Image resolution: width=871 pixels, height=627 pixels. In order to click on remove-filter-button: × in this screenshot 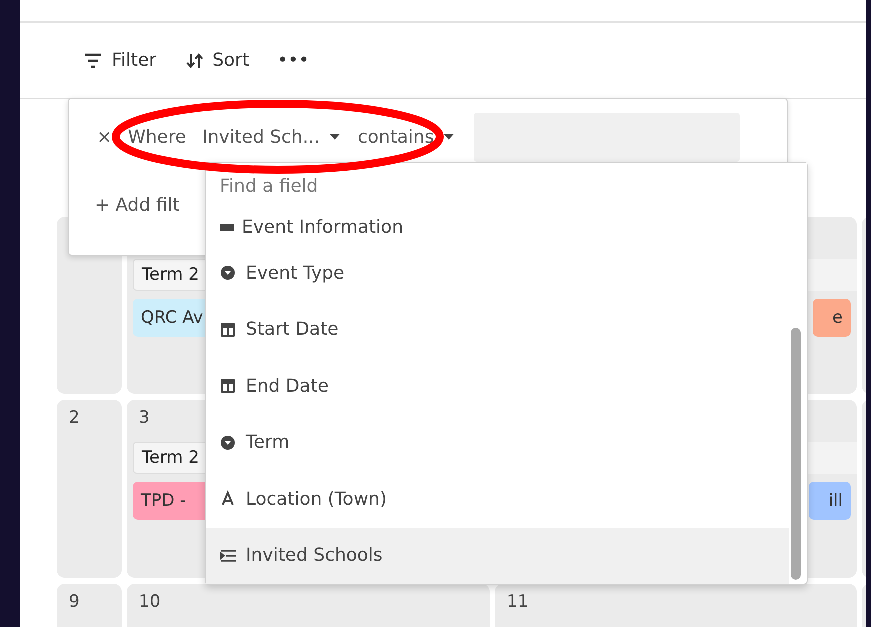, I will do `click(104, 137)`.